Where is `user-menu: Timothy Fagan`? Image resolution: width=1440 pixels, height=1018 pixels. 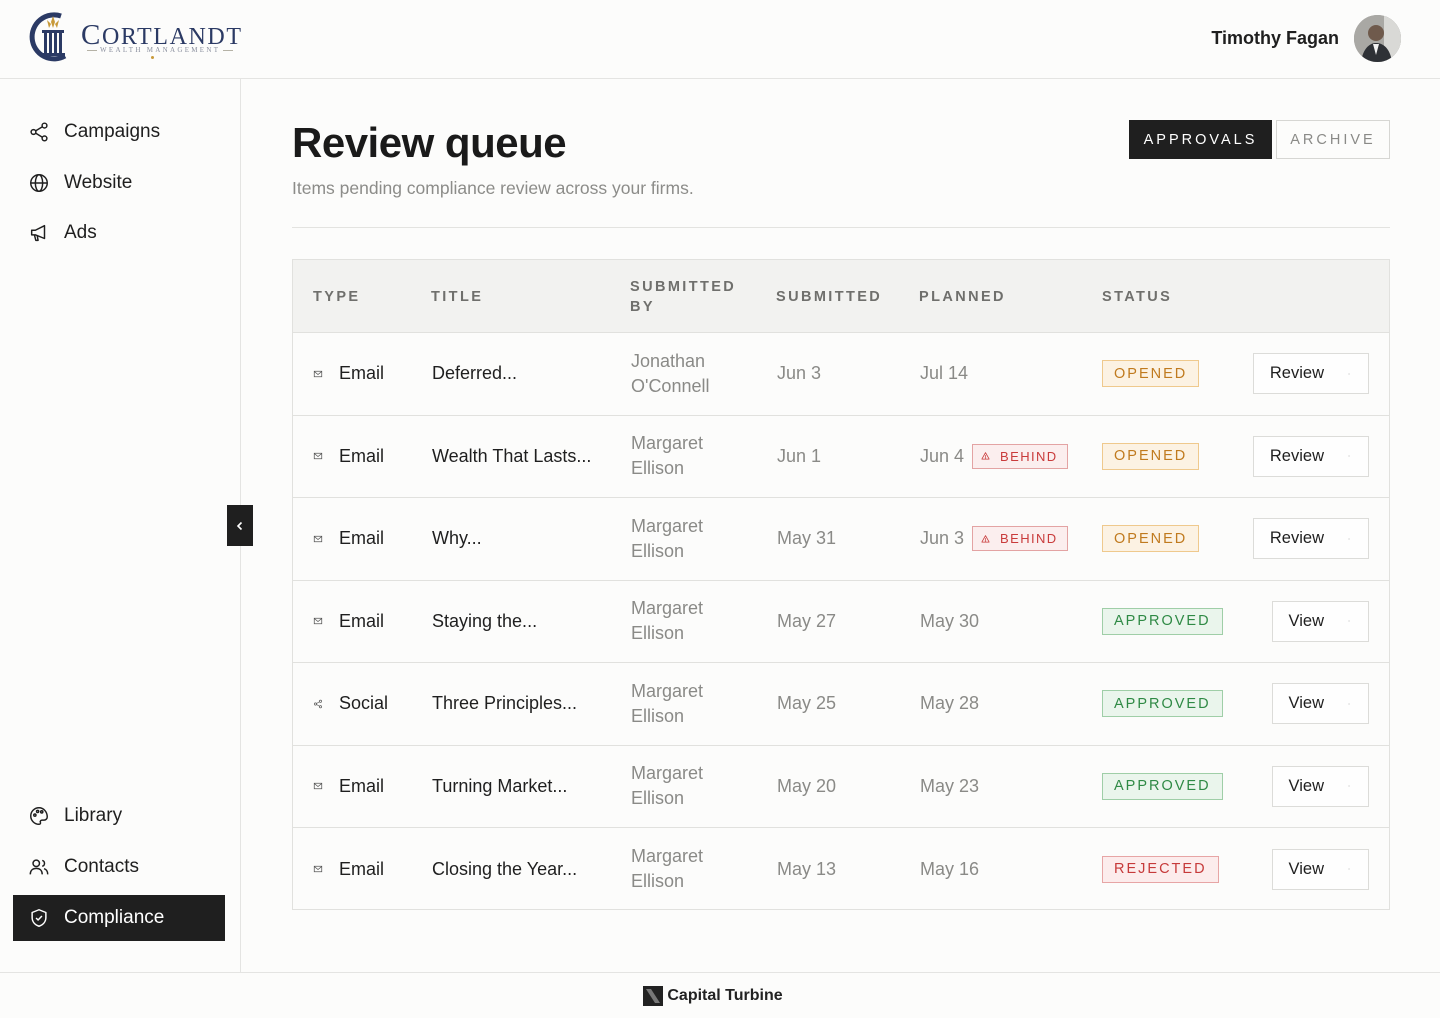
user-menu: Timothy Fagan is located at coordinates (1306, 38).